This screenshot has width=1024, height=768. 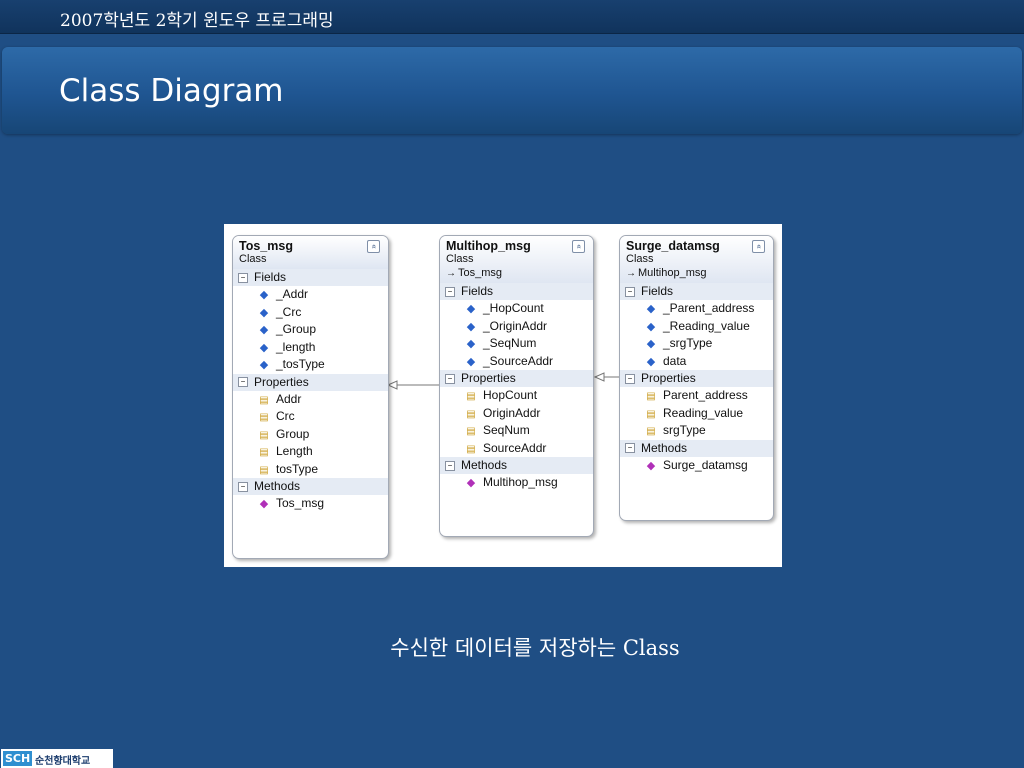 I want to click on member-parent-address: ▤ Parent_address, so click(x=696, y=396).